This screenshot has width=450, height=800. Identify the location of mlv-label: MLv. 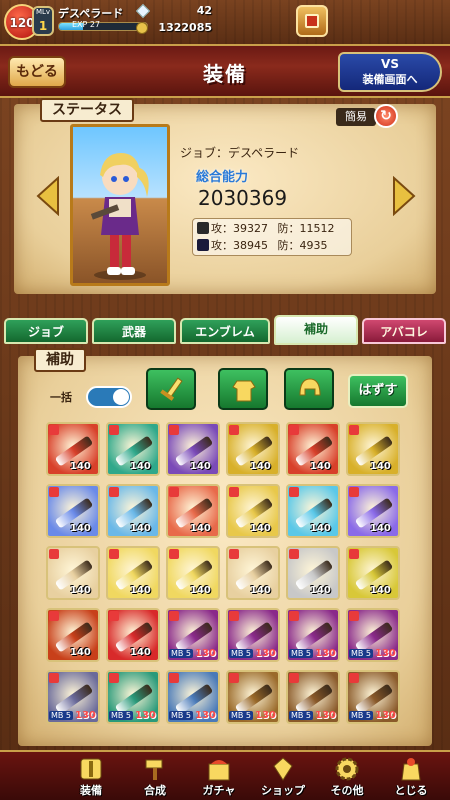
(43, 12).